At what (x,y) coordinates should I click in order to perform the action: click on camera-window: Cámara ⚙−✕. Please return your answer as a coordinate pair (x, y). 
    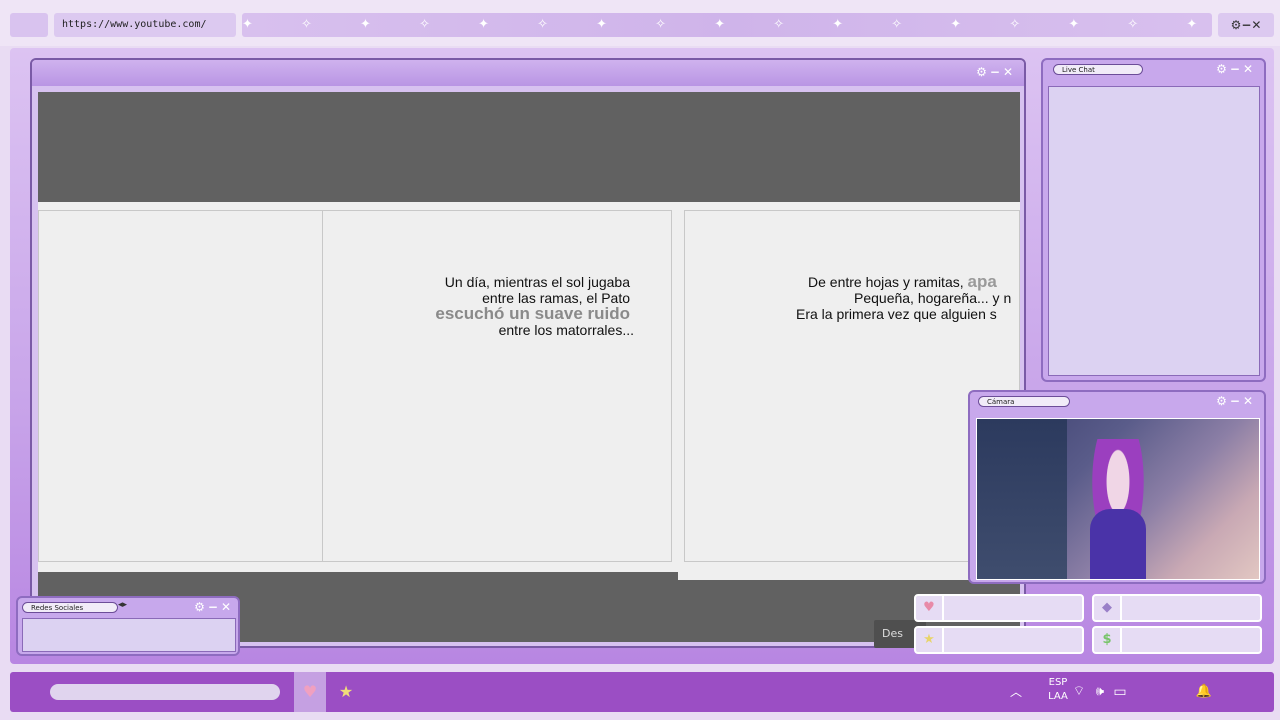
    Looking at the image, I should click on (1117, 487).